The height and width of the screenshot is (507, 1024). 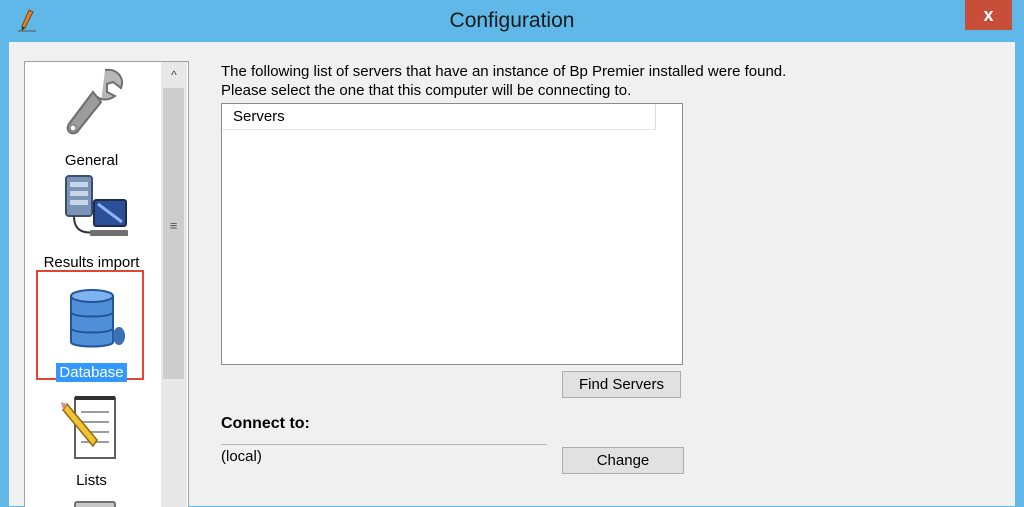 I want to click on sidebar-item-general: General, so click(x=91, y=117).